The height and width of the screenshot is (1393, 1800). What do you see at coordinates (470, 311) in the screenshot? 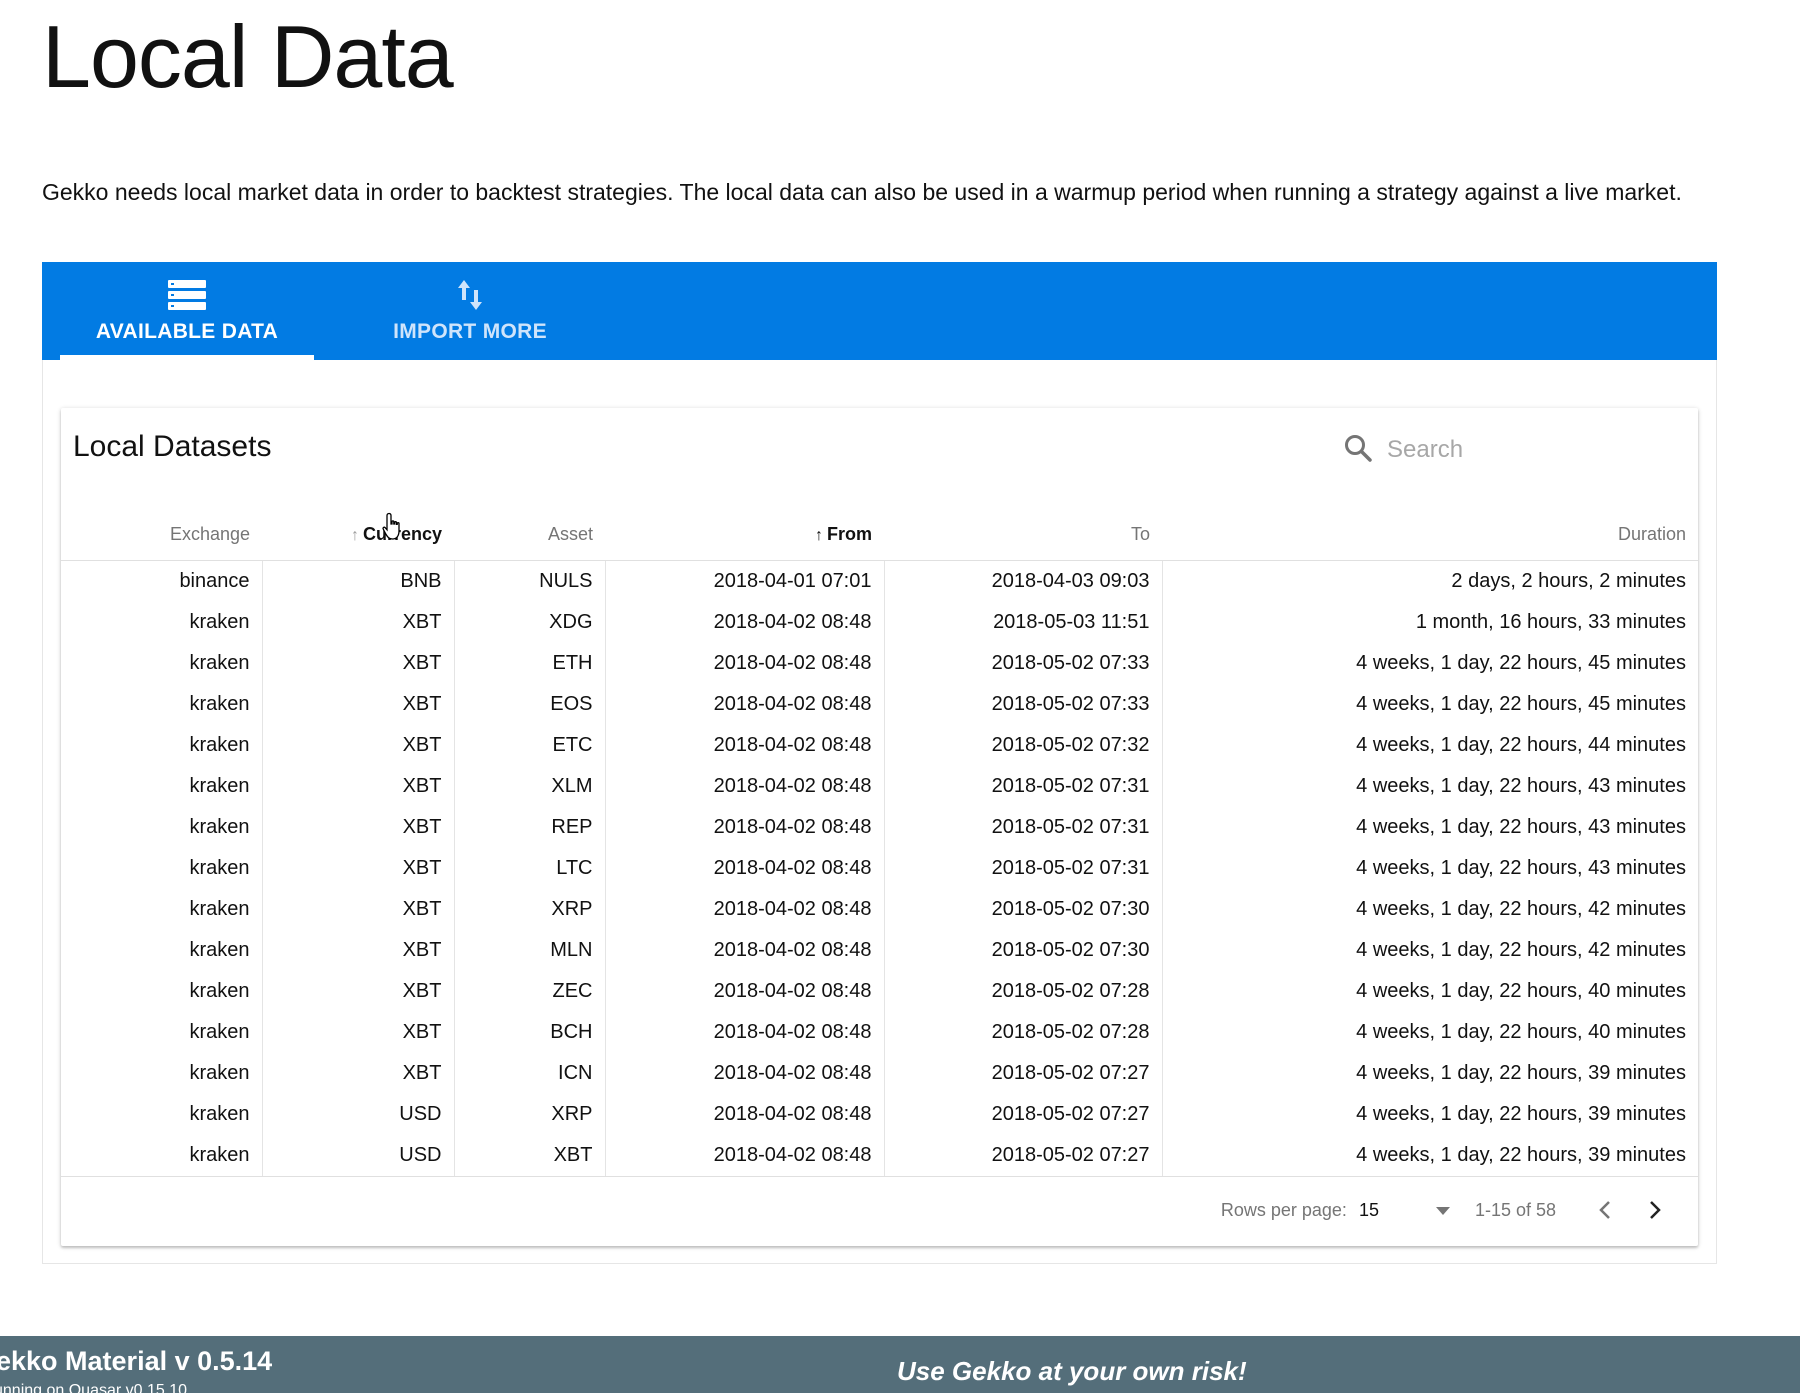
I see `tab-import-more: IMPORT MORE` at bounding box center [470, 311].